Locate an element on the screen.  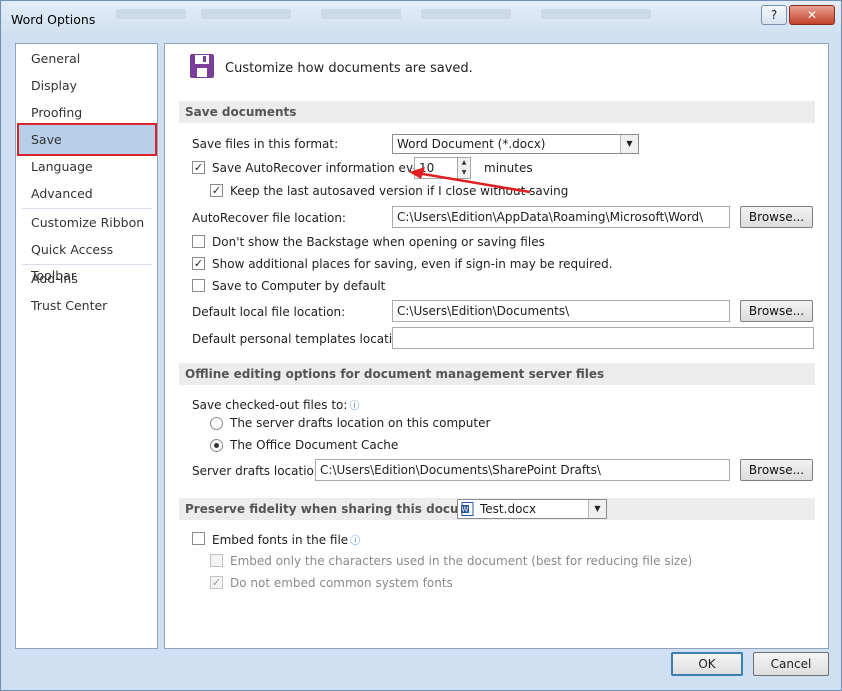
additional-places-checkbox: ✓ is located at coordinates (198, 263).